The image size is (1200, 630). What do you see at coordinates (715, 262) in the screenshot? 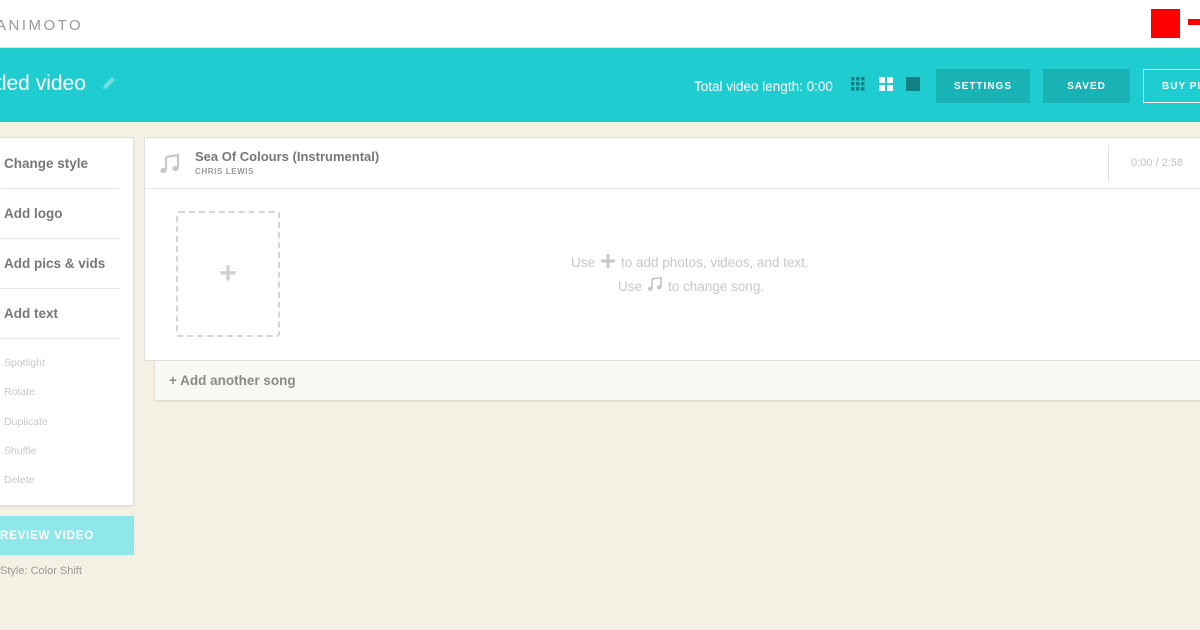
I see `hint-add-media-text: to add photos, videos, and text.` at bounding box center [715, 262].